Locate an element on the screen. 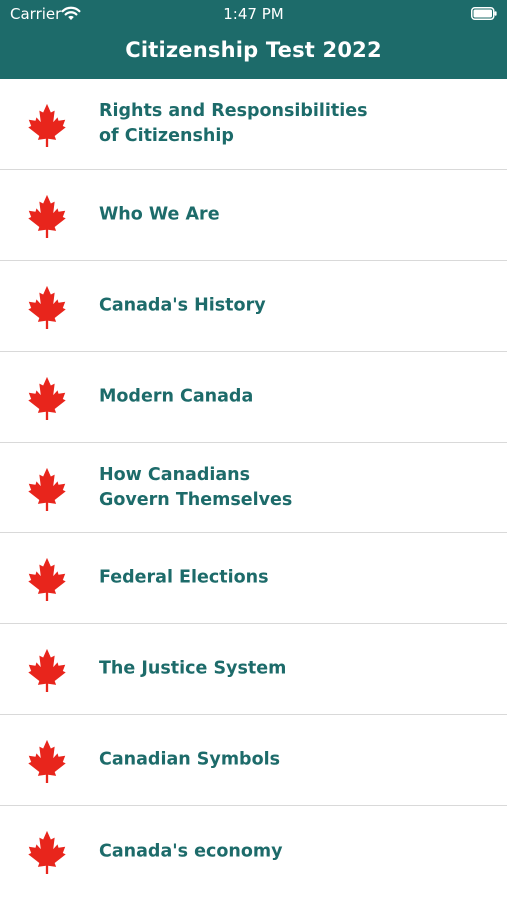 This screenshot has height=900, width=507. topic-label: Canadian Symbols is located at coordinates (190, 759).